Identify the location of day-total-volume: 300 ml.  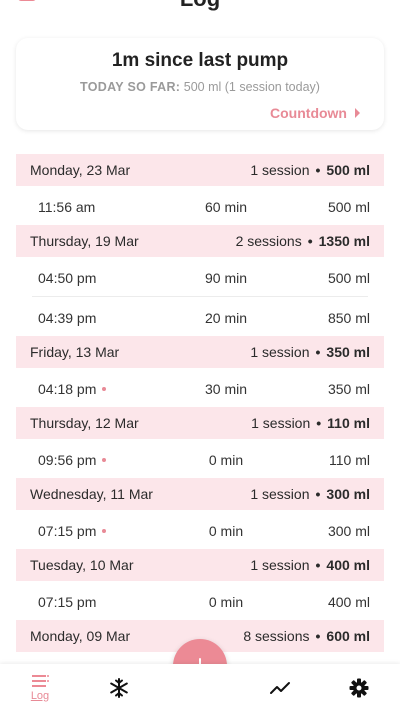
(348, 494).